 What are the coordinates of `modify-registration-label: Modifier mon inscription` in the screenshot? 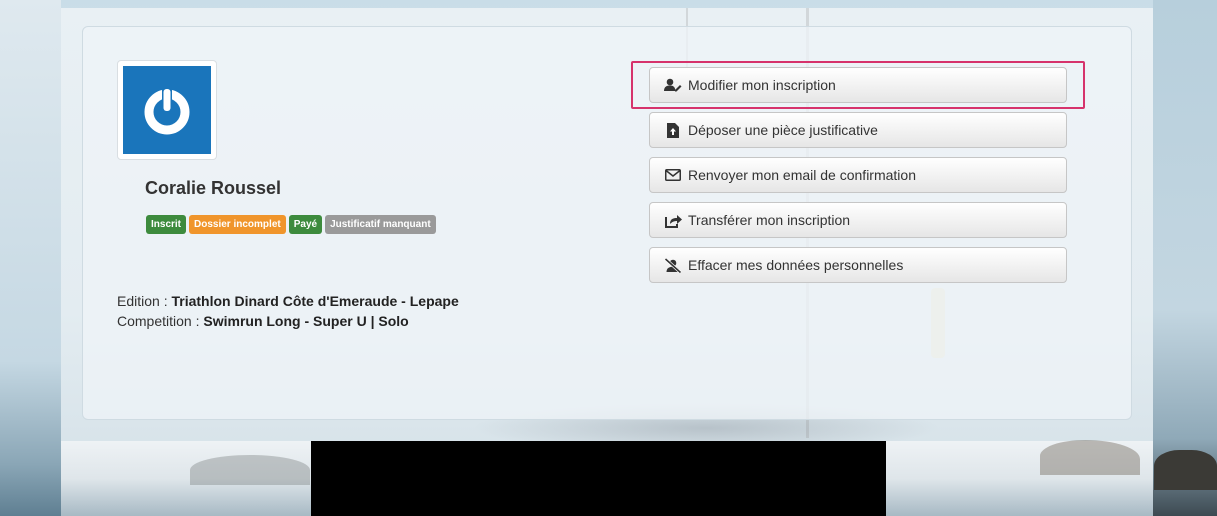 It's located at (762, 85).